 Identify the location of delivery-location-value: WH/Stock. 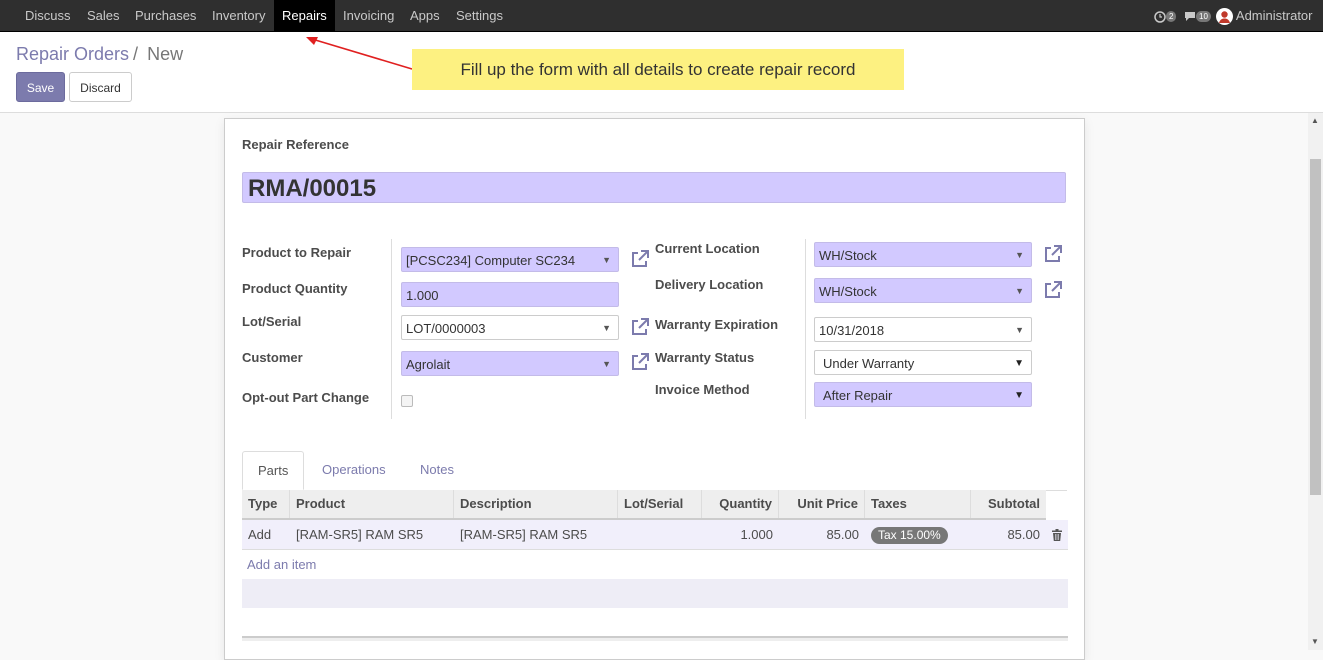
(848, 291).